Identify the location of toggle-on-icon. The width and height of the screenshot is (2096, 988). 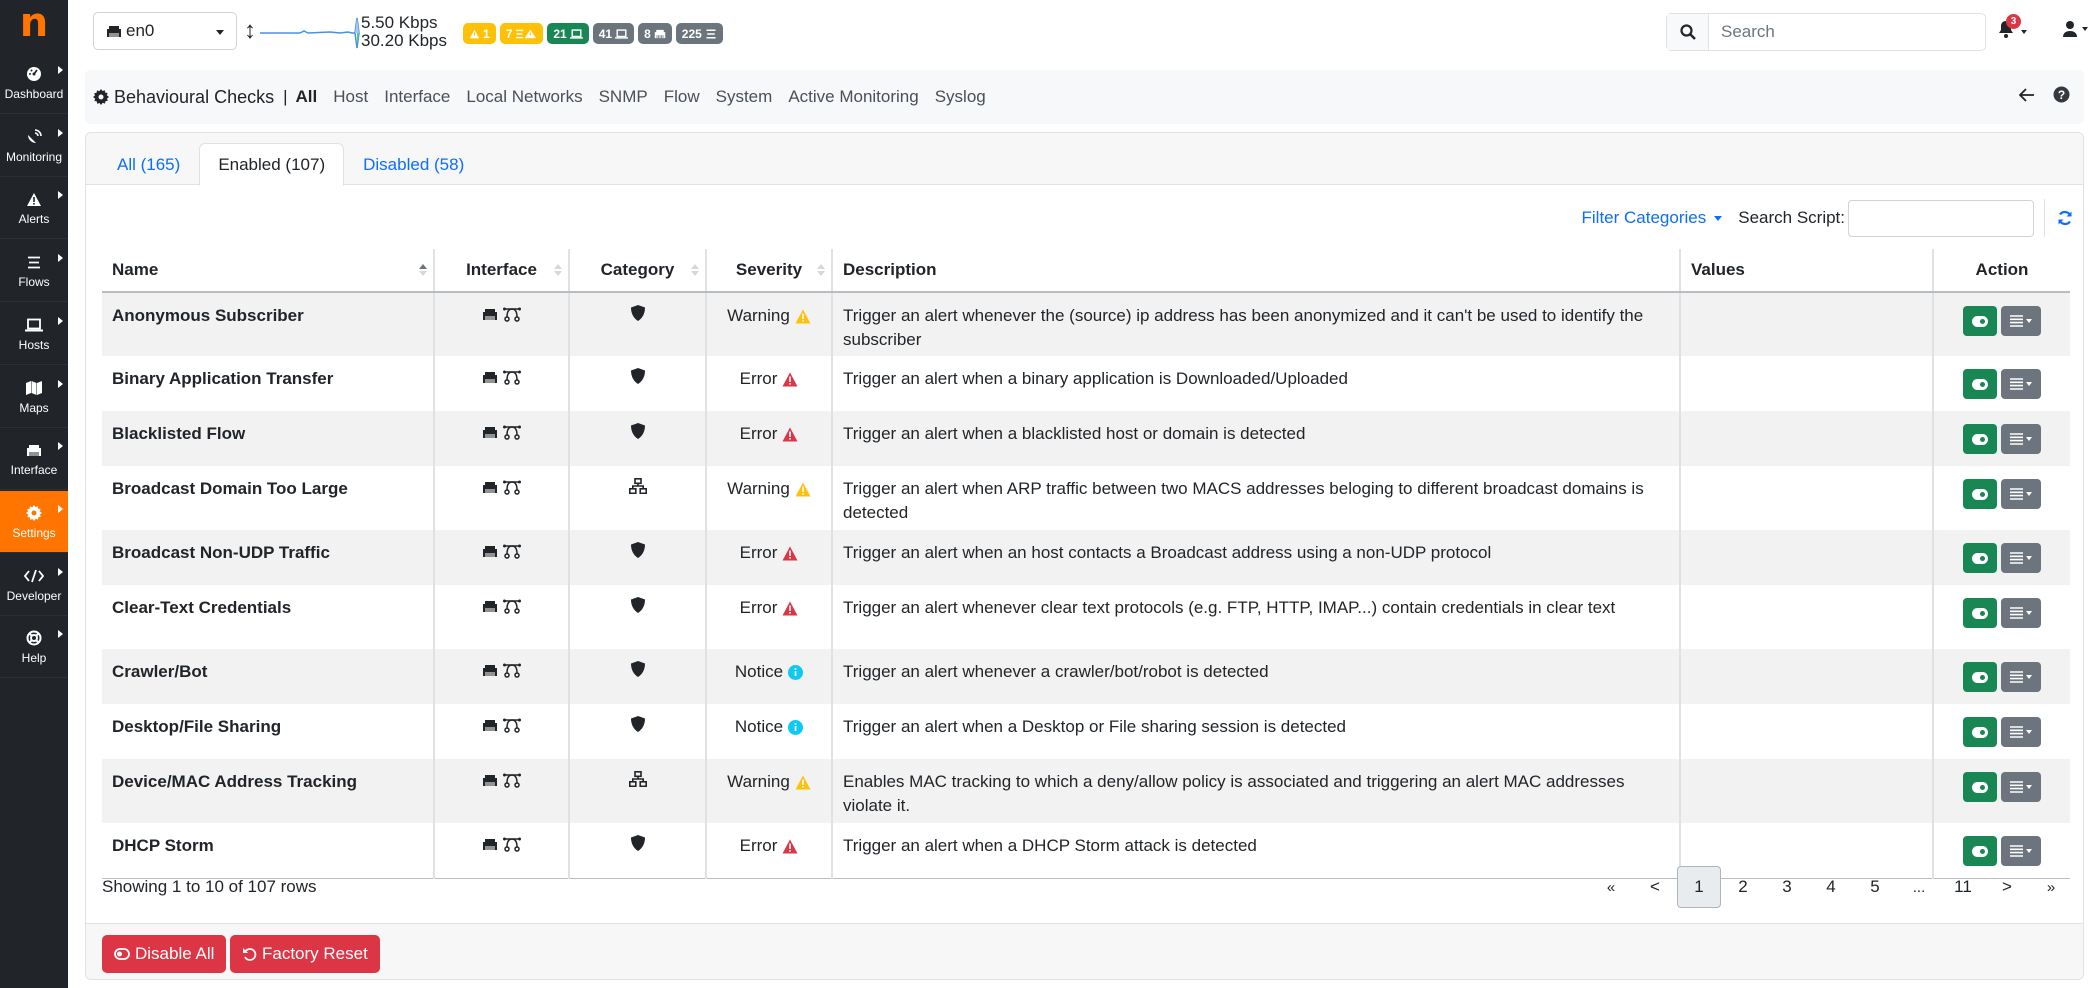
(1980, 613).